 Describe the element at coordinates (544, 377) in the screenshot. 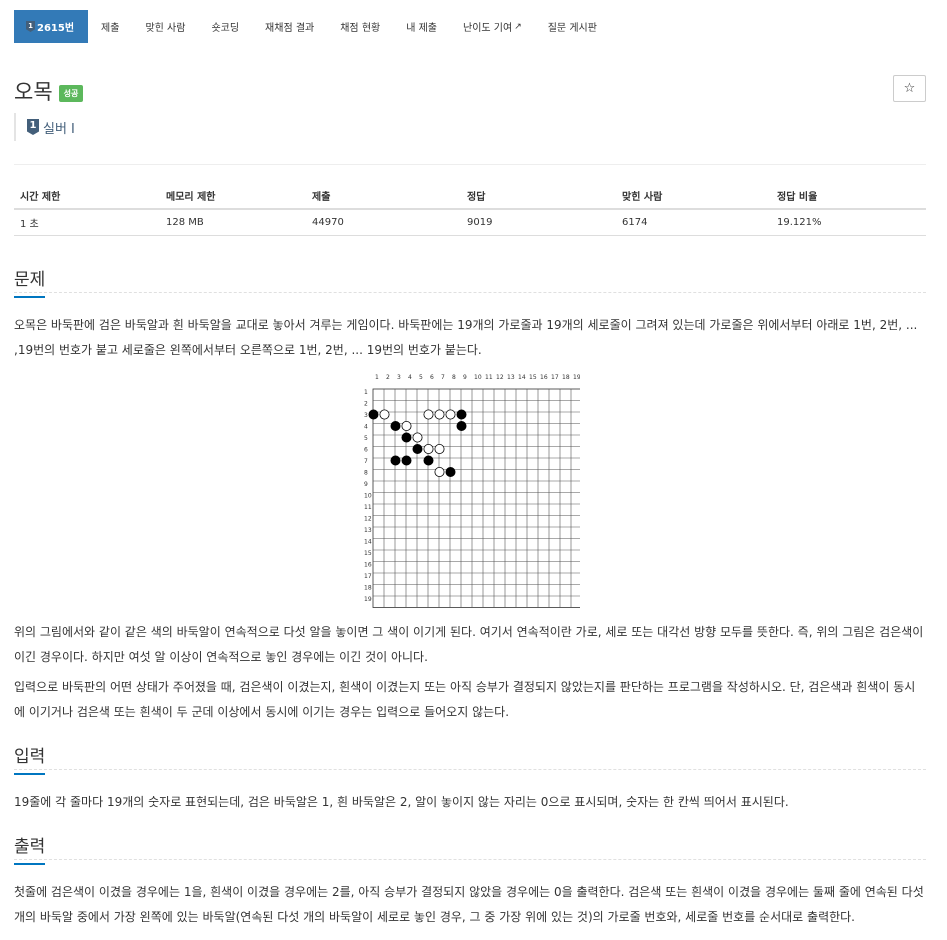

I see `column-number-label: 16` at that location.